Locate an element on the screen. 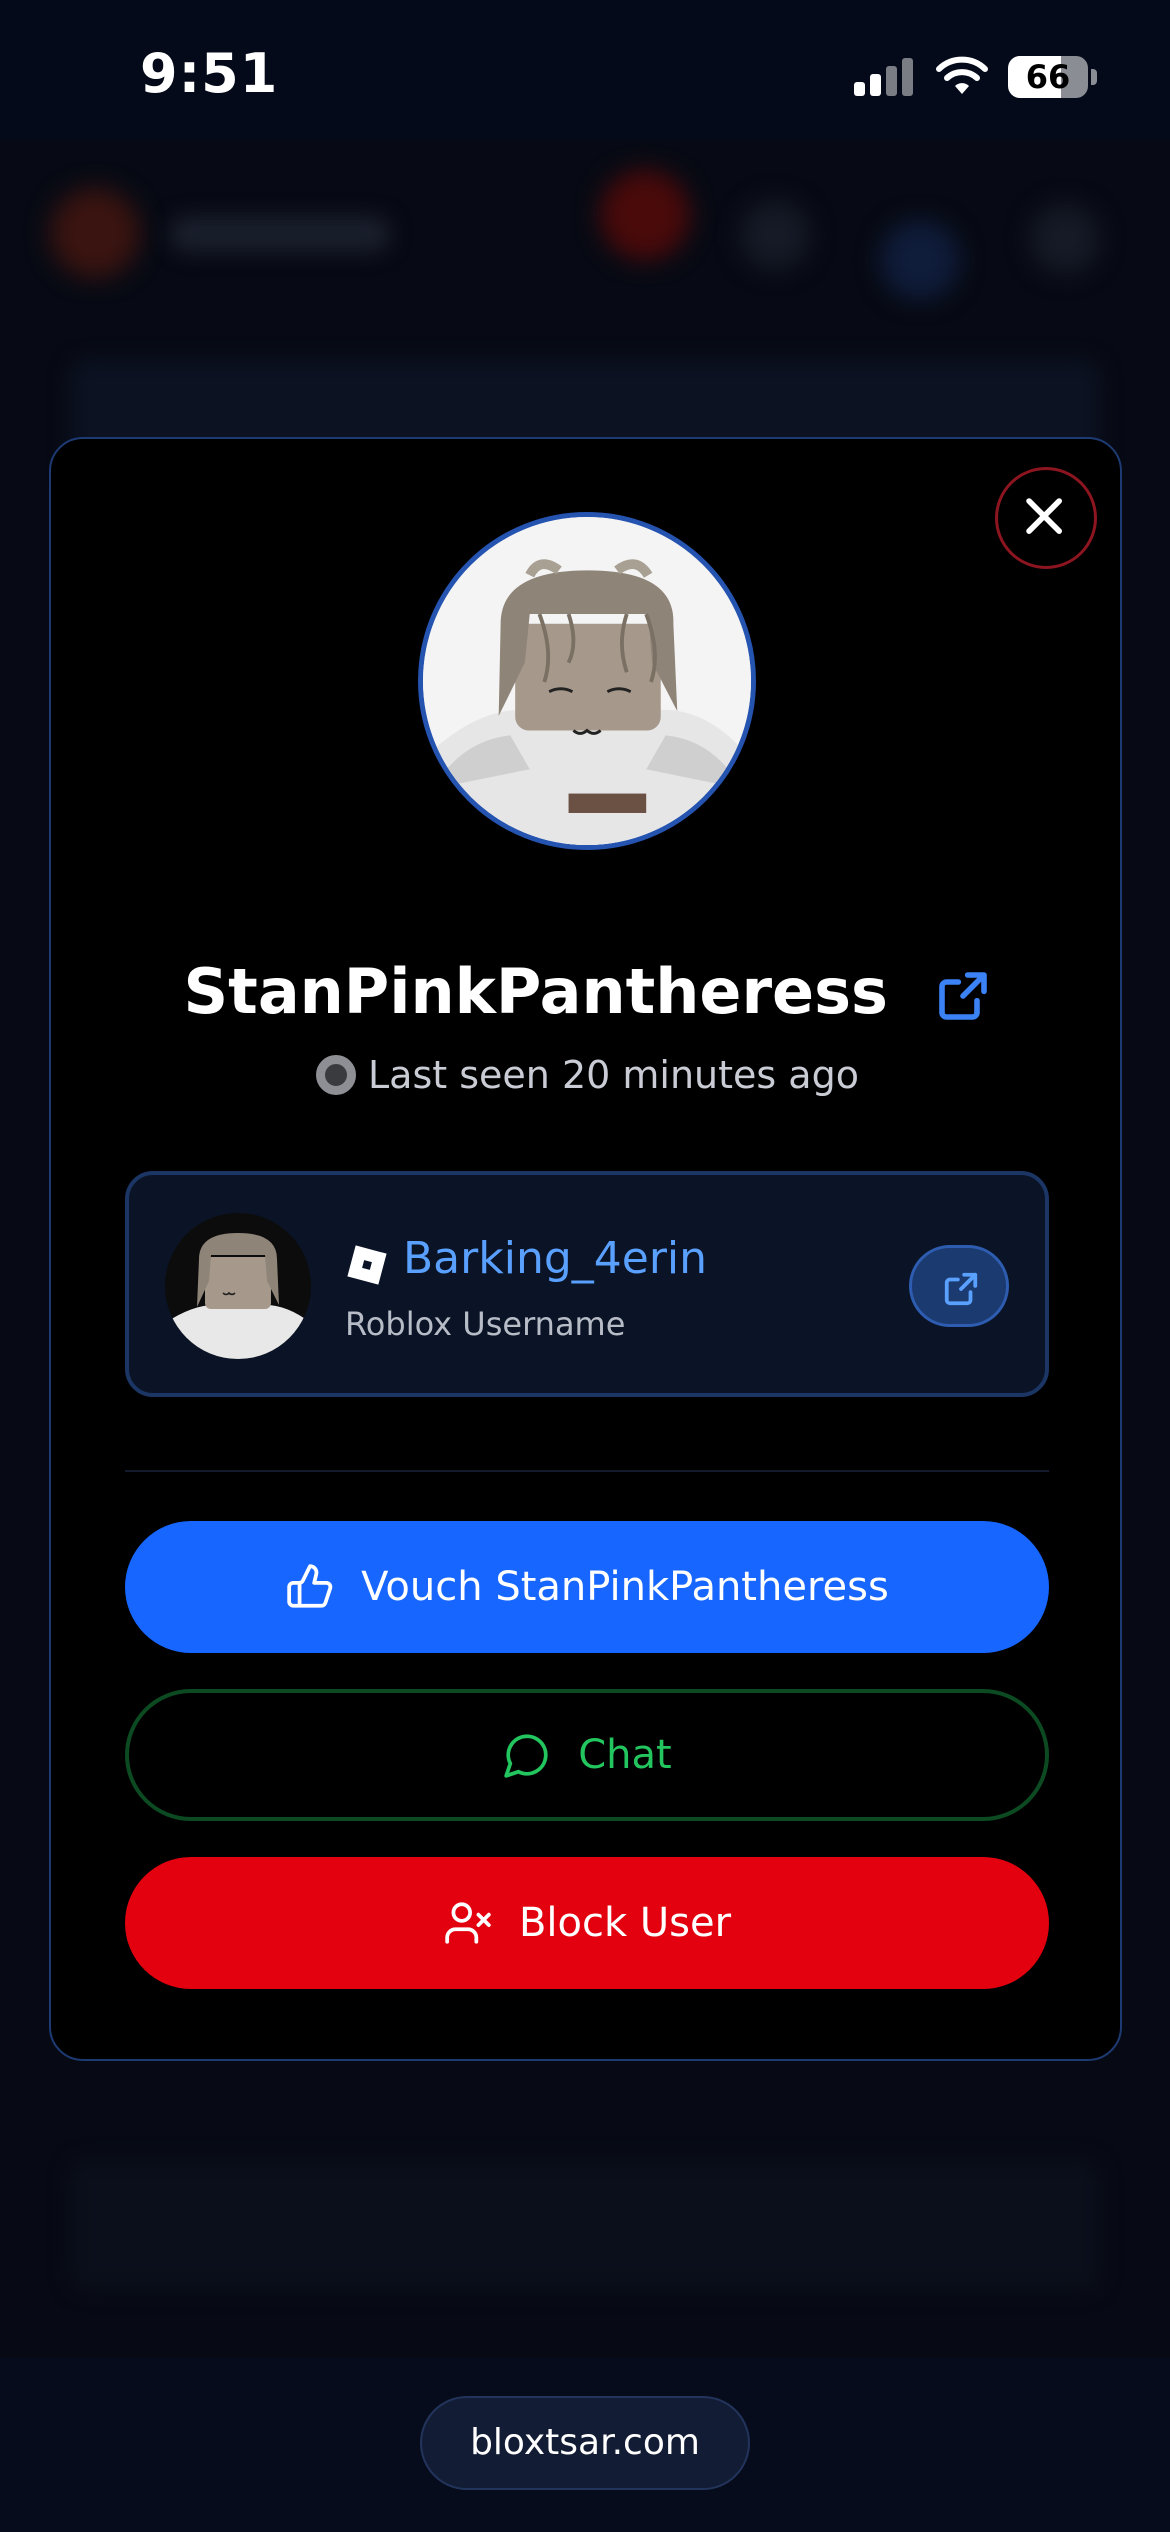  block-user-button: Block User is located at coordinates (587, 1923).